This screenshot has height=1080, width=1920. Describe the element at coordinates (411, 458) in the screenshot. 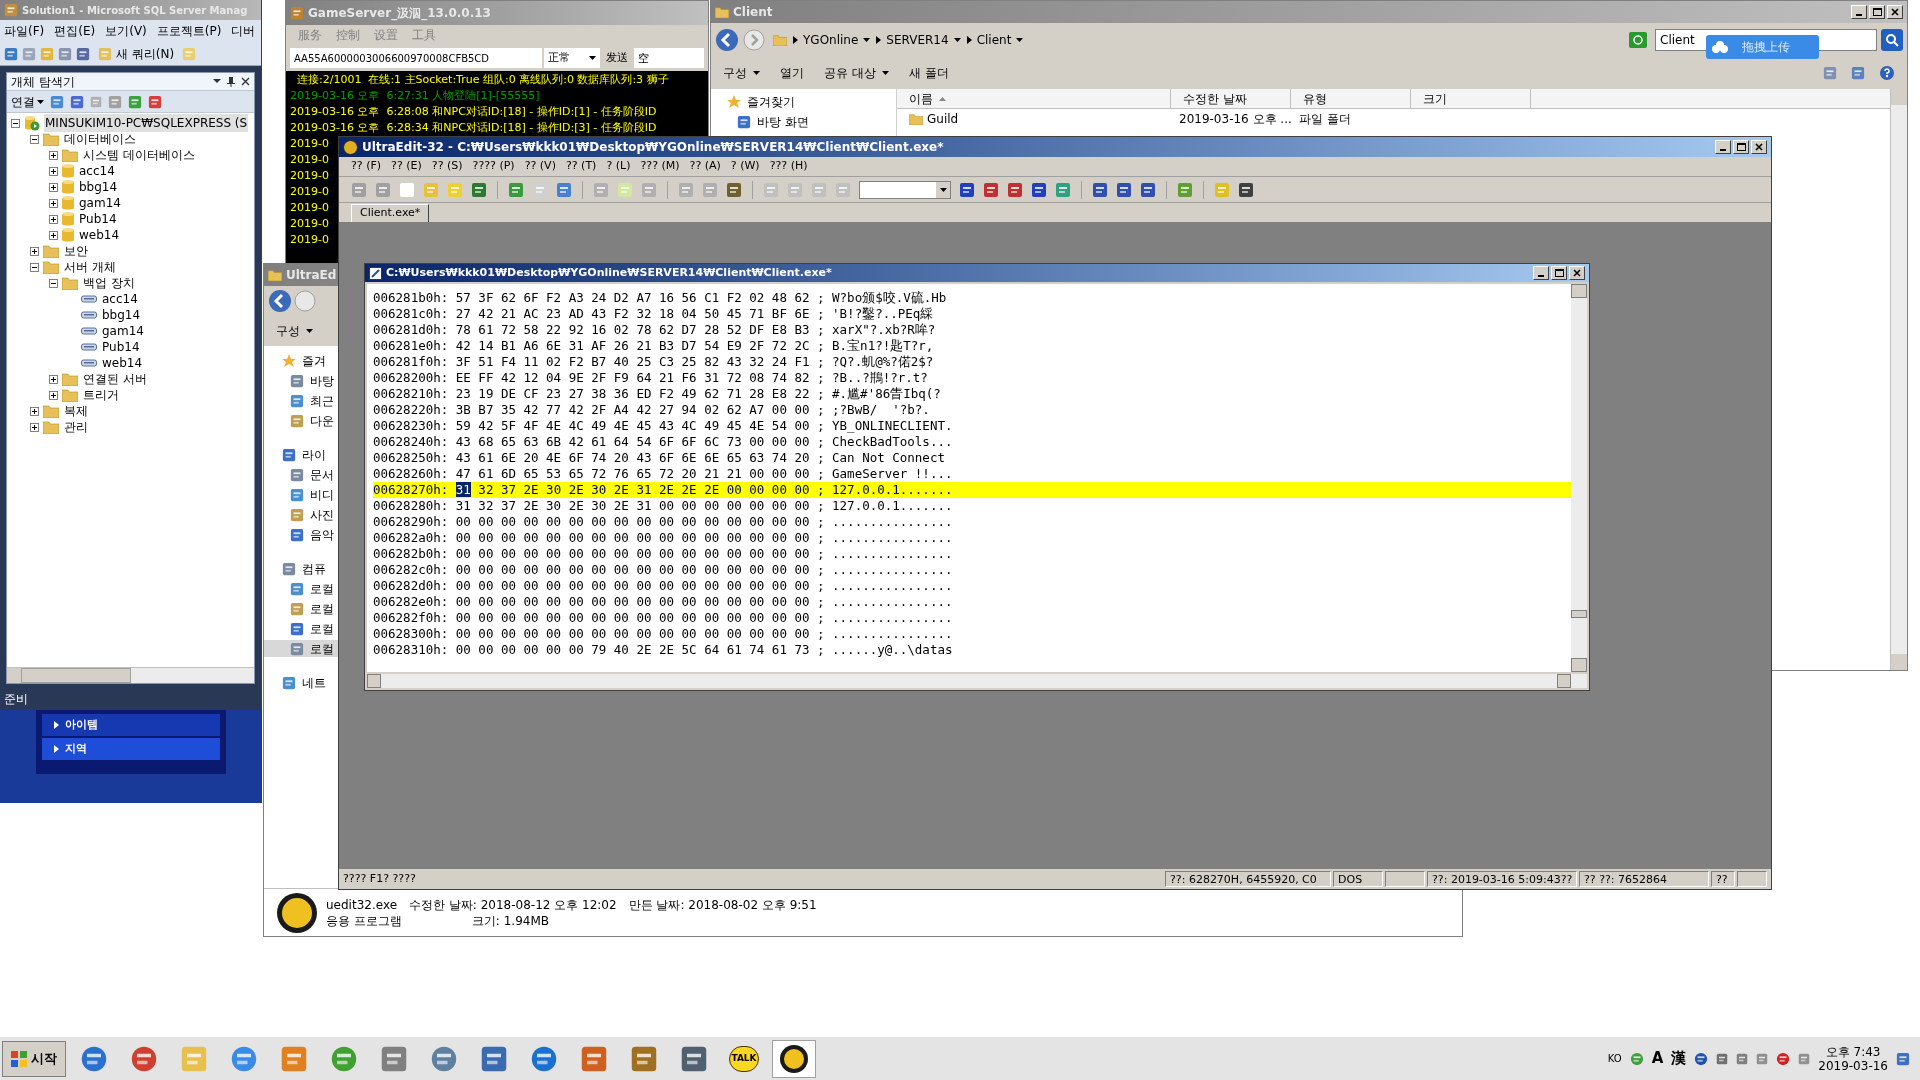

I see `hex-address: 00628250h:` at that location.